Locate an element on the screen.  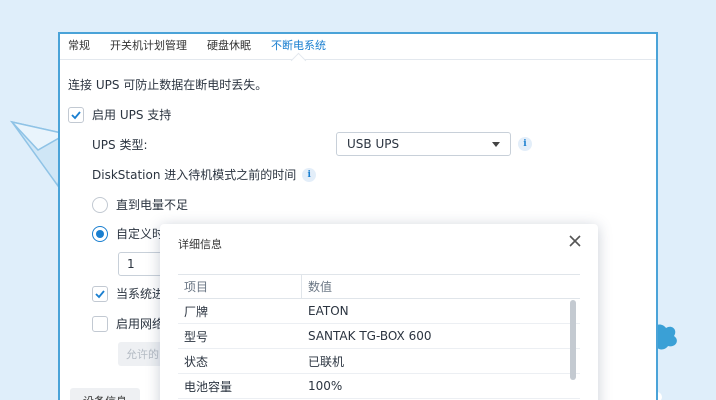
row-item: 状态 is located at coordinates (196, 361).